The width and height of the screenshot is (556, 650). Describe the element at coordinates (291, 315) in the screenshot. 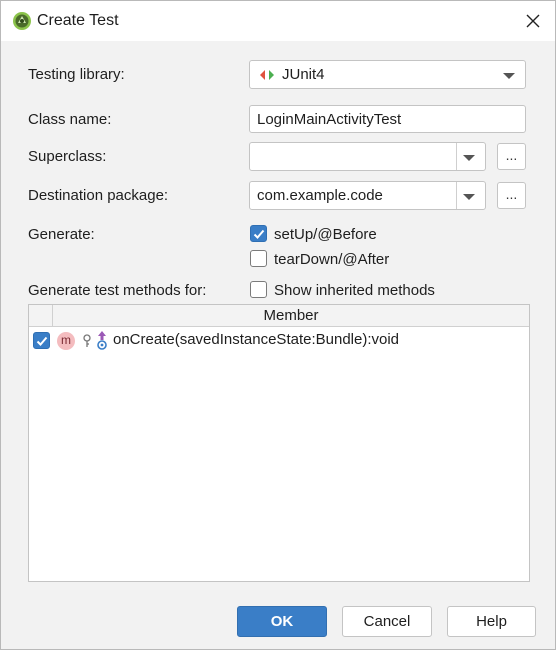

I see `member-column-header: Member` at that location.